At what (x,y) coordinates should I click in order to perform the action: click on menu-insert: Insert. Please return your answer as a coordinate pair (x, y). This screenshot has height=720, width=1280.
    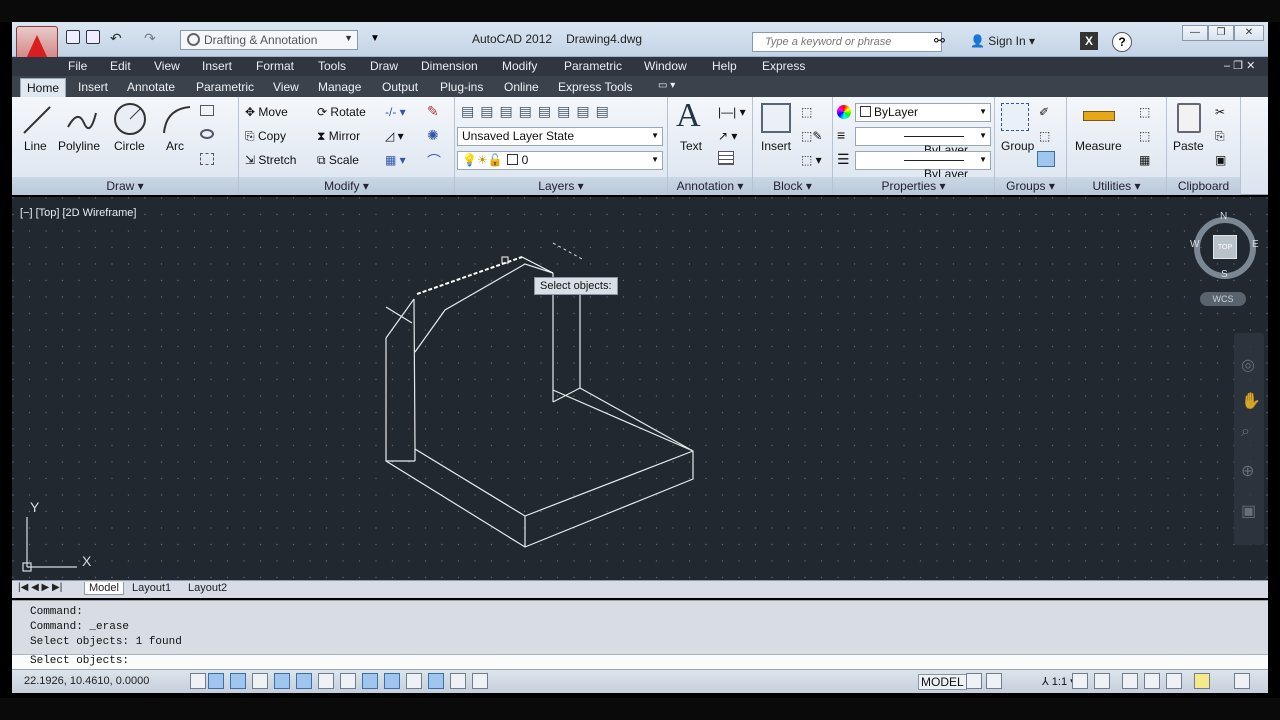
    Looking at the image, I should click on (217, 66).